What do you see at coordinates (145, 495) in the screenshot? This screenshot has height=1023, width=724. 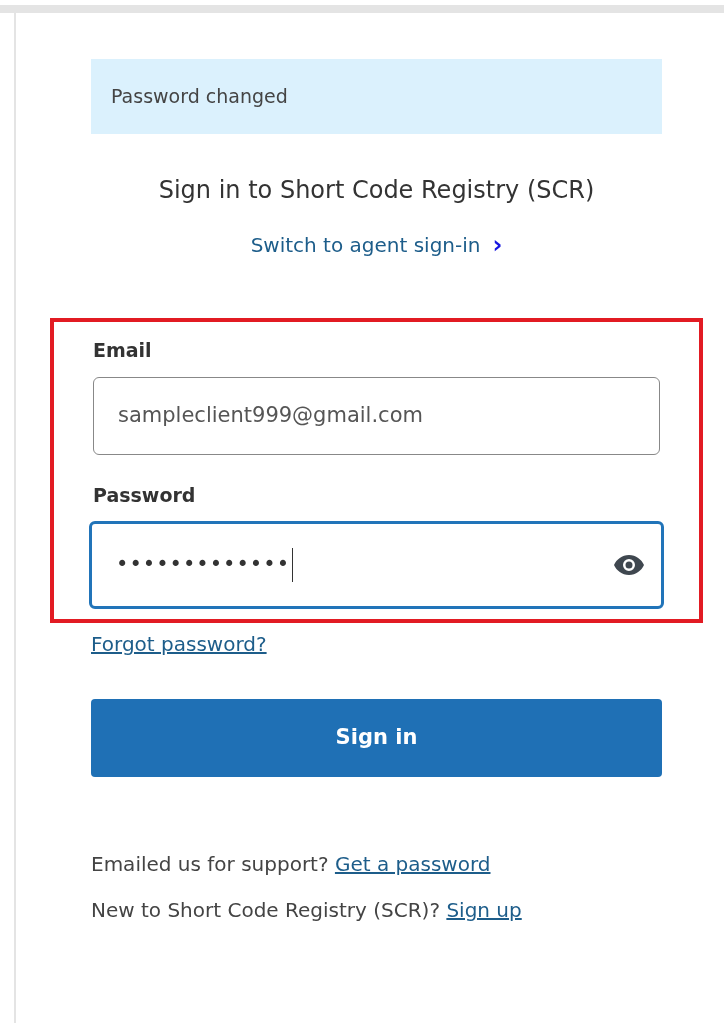 I see `field-label: Password` at bounding box center [145, 495].